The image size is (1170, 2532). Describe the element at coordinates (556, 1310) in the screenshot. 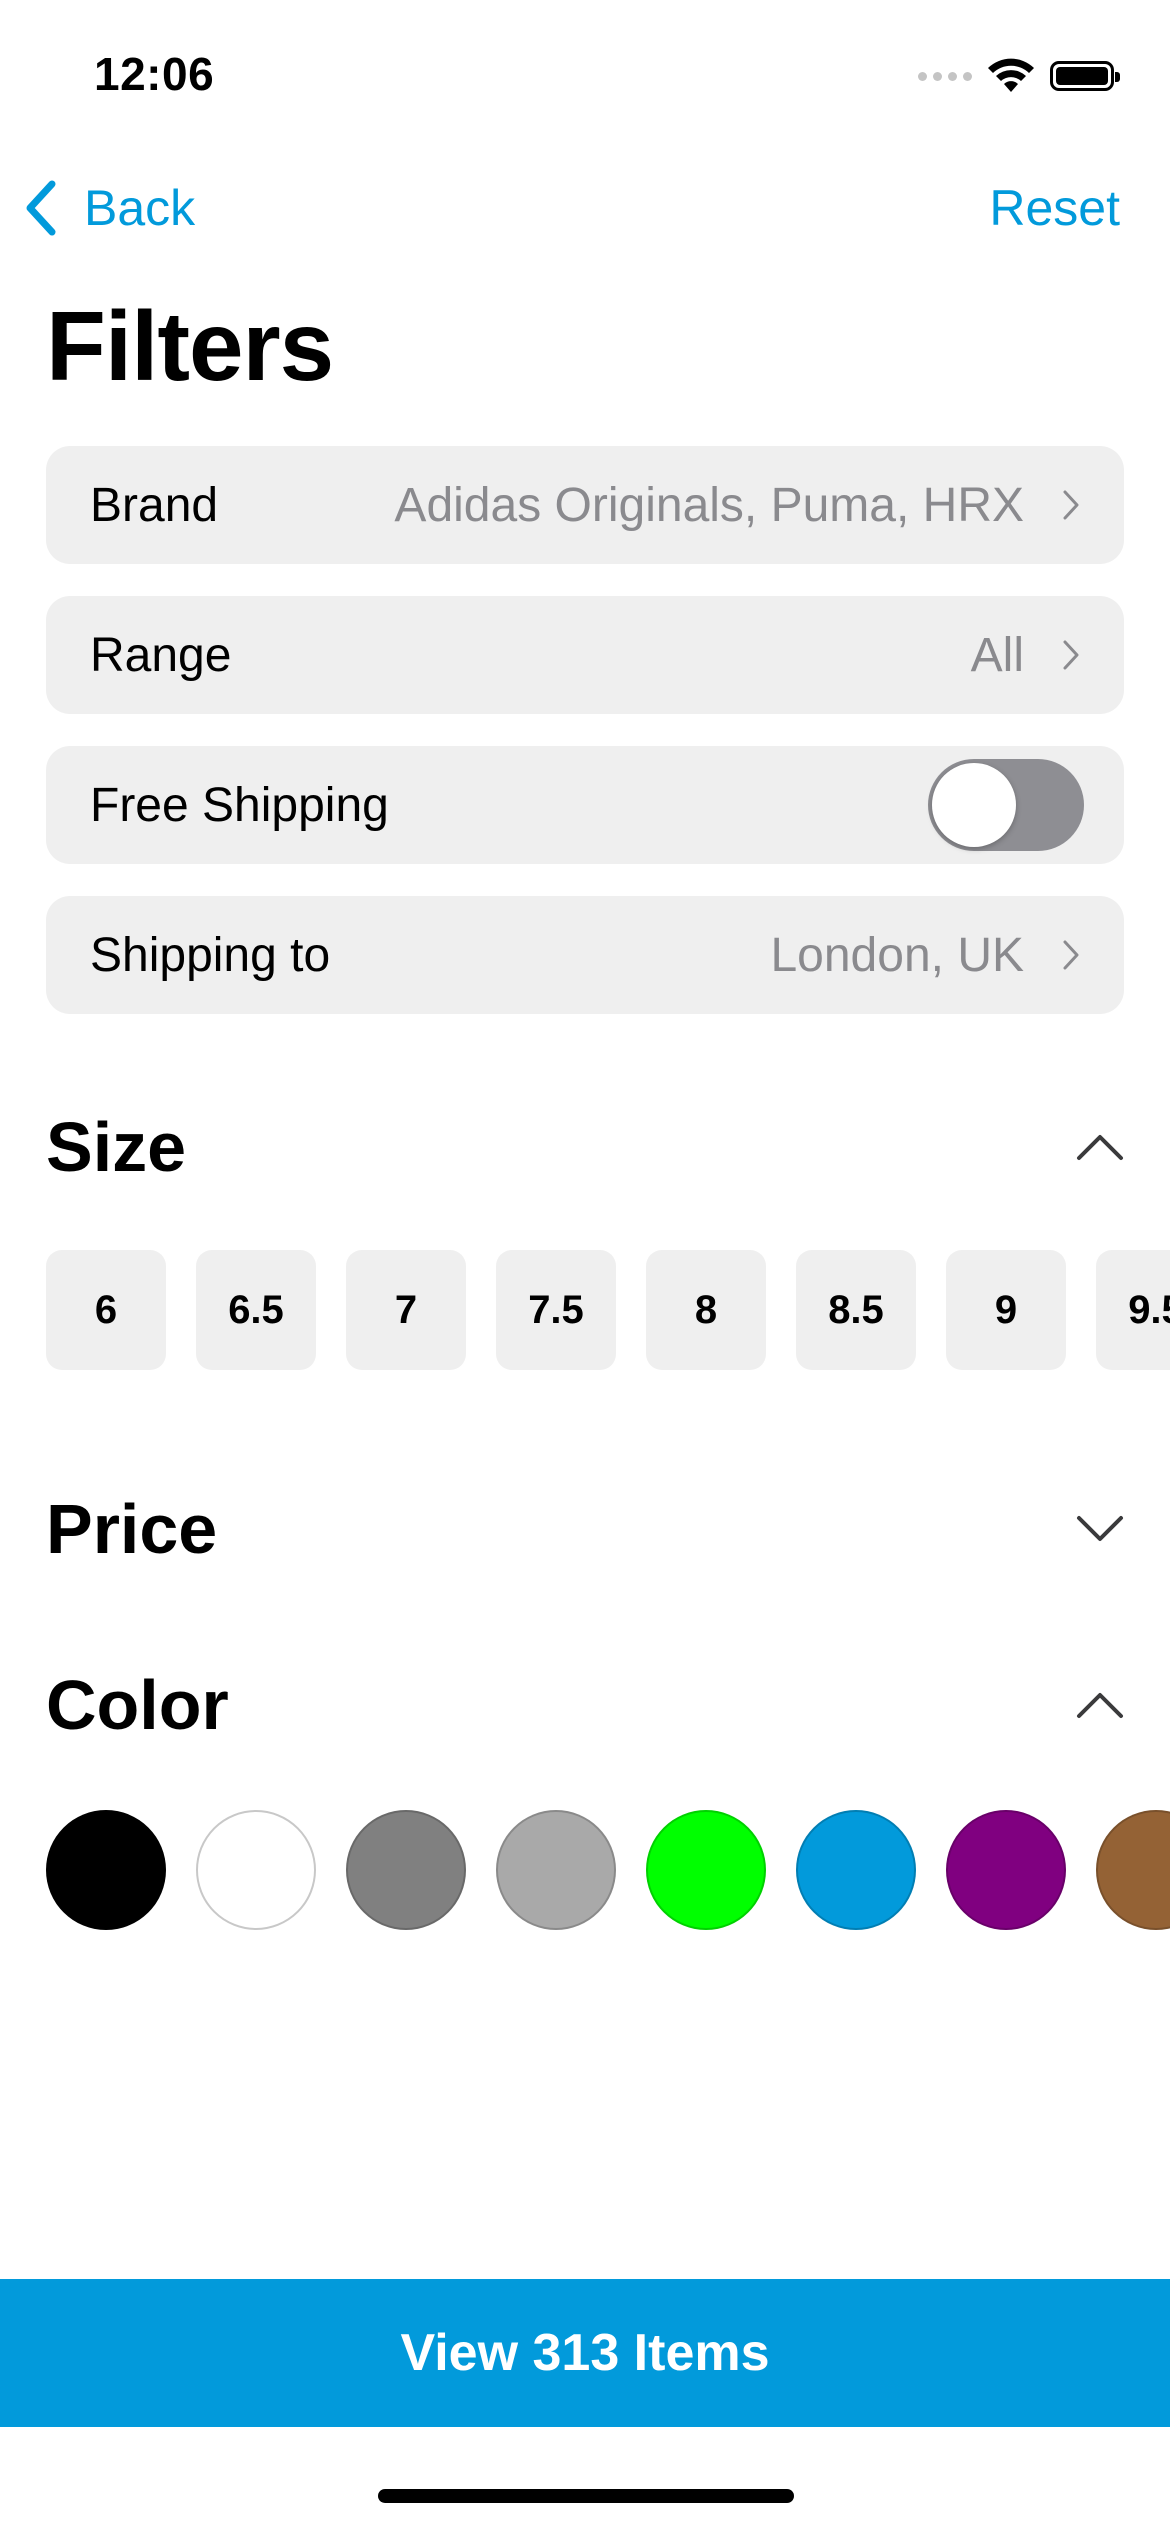

I see `size-option: 7.5` at that location.